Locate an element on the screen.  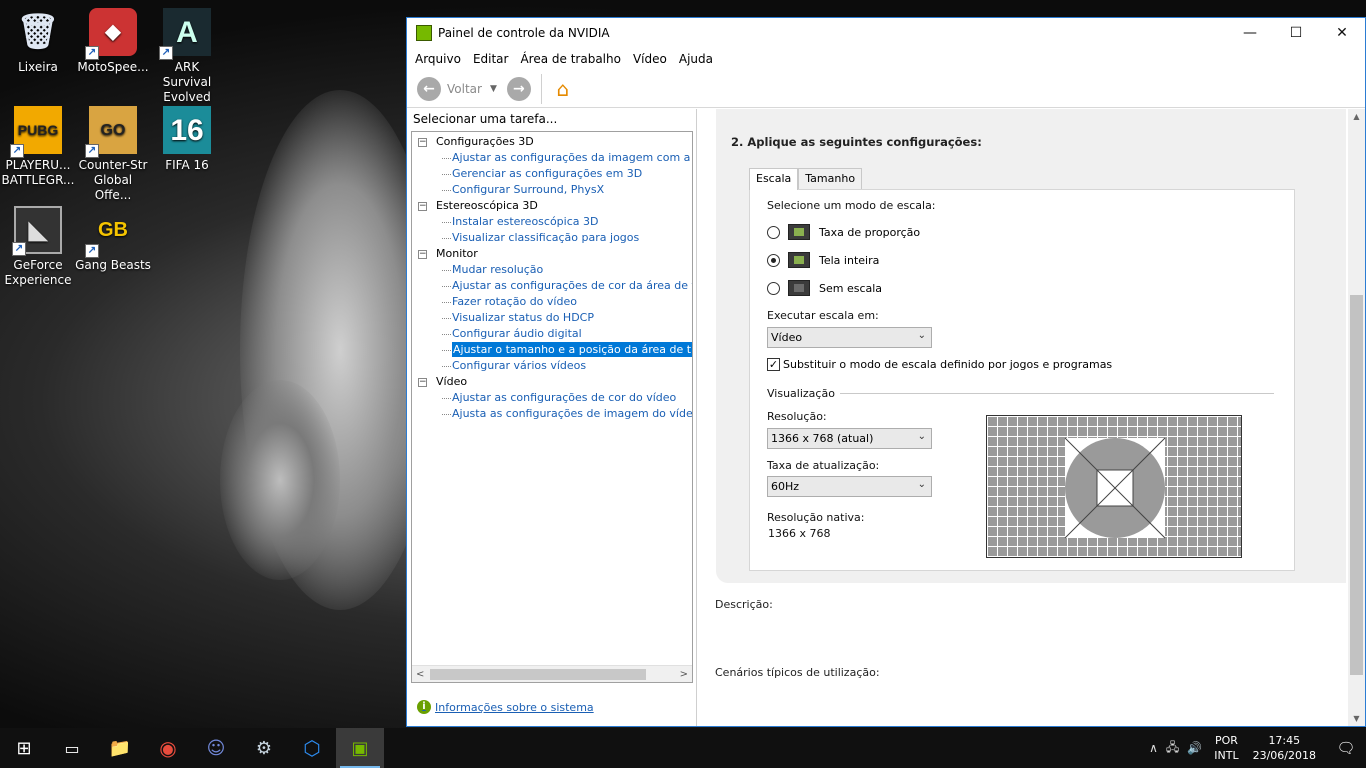
nvidia-icon: ▣ is located at coordinates (360, 748).